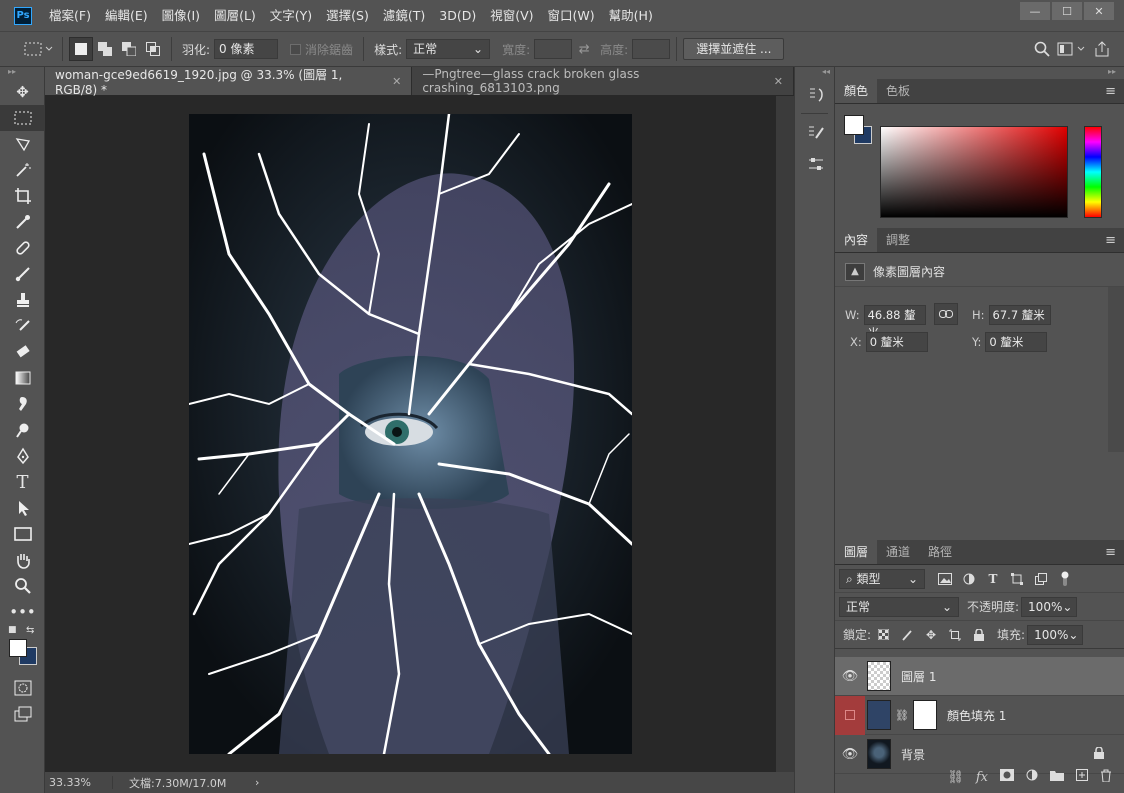 This screenshot has width=1124, height=793. I want to click on x-field: 0 釐米, so click(896, 342).